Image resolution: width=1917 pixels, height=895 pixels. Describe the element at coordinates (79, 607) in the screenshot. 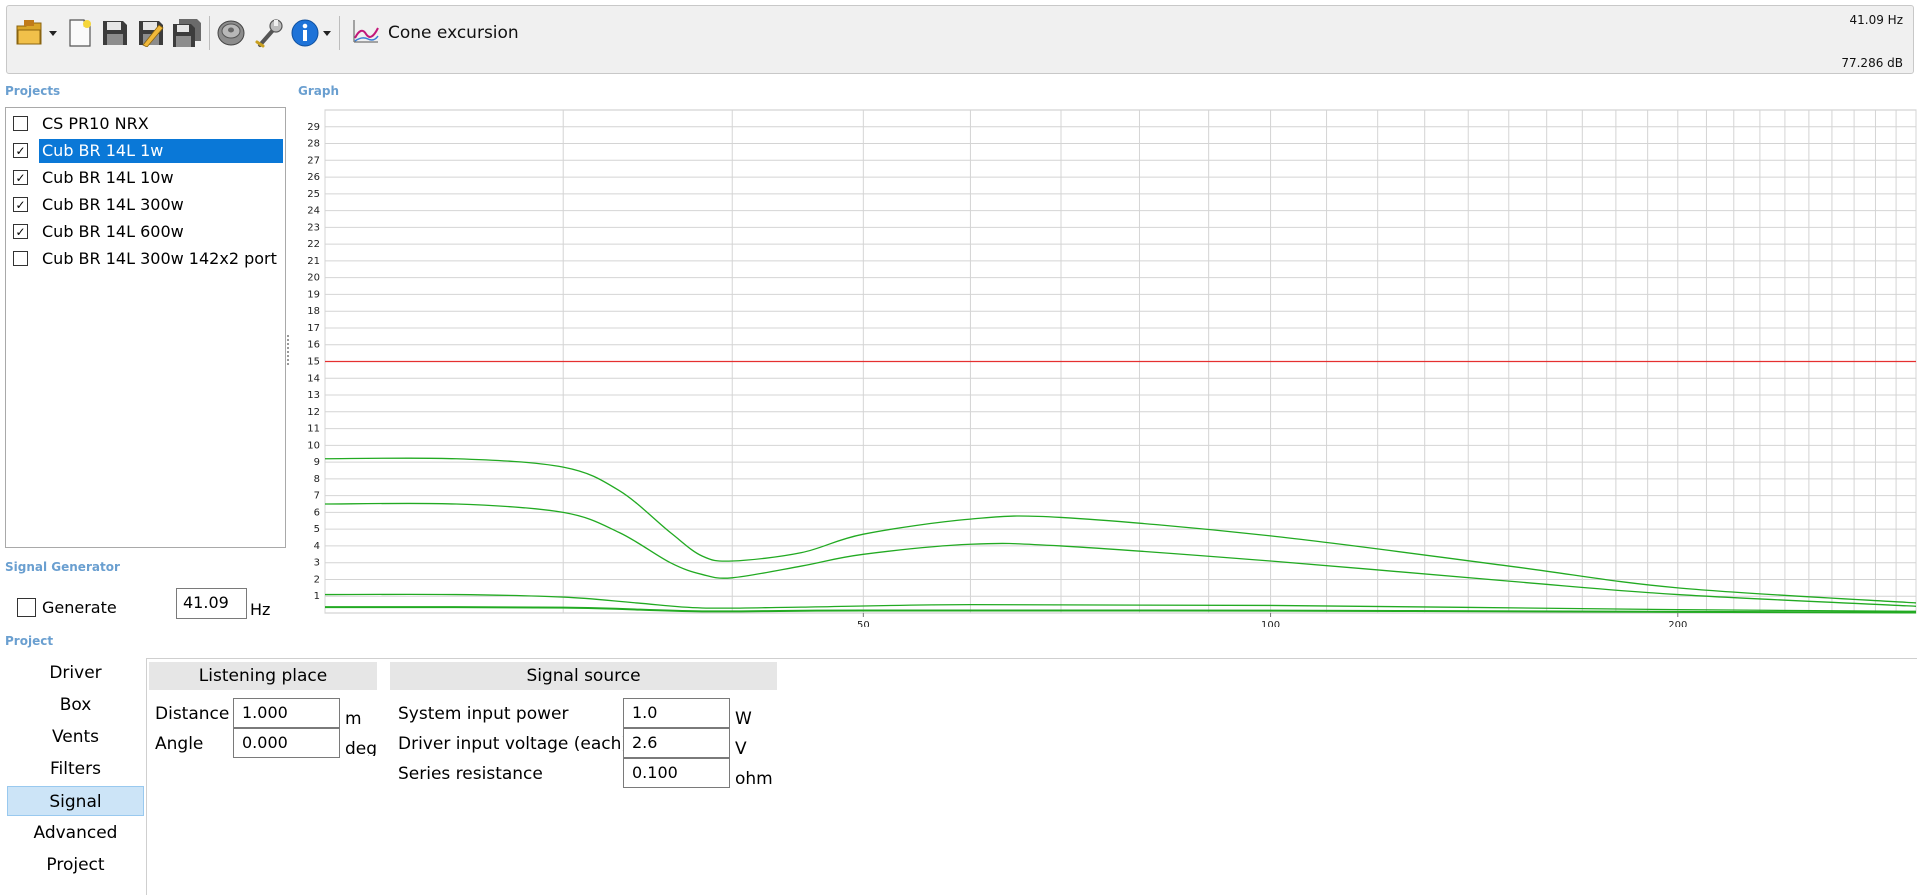

I see `generate-label: Generate` at that location.